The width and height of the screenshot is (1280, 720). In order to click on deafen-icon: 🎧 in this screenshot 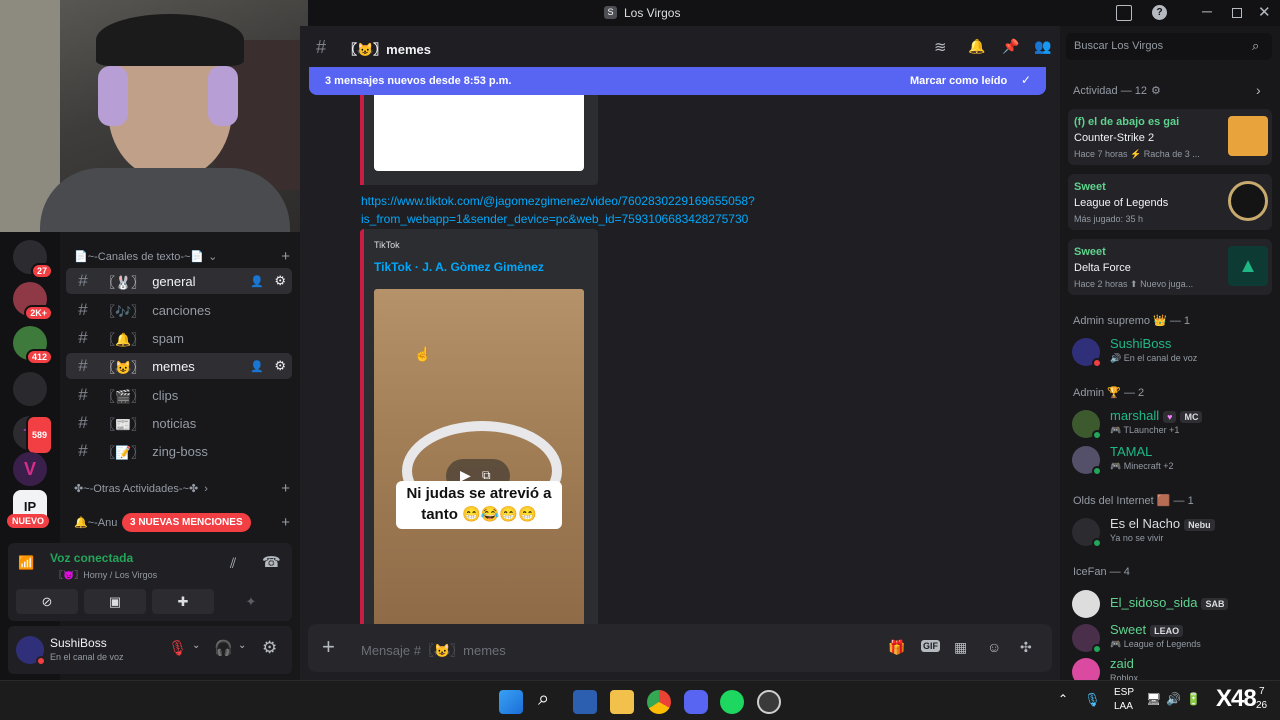, I will do `click(223, 648)`.